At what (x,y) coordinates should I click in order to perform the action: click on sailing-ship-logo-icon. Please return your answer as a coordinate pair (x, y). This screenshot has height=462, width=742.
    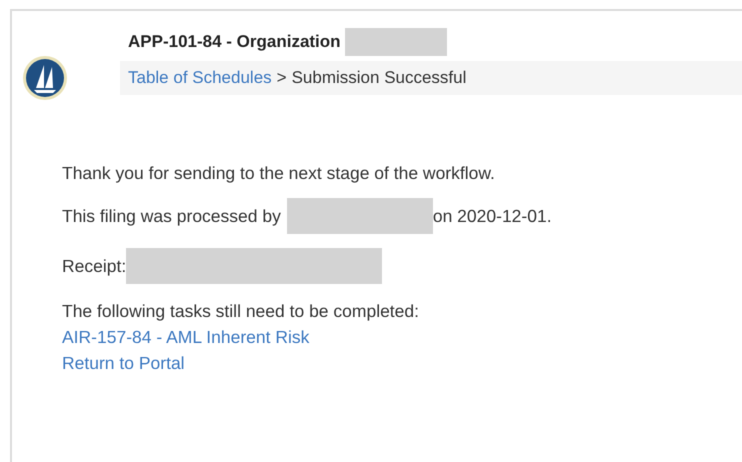
    Looking at the image, I should click on (45, 78).